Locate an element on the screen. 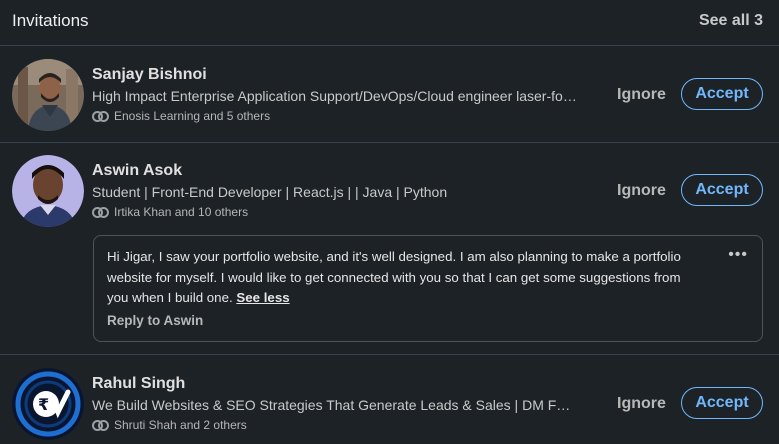 The width and height of the screenshot is (779, 444). avatar: ₹ is located at coordinates (48, 404).